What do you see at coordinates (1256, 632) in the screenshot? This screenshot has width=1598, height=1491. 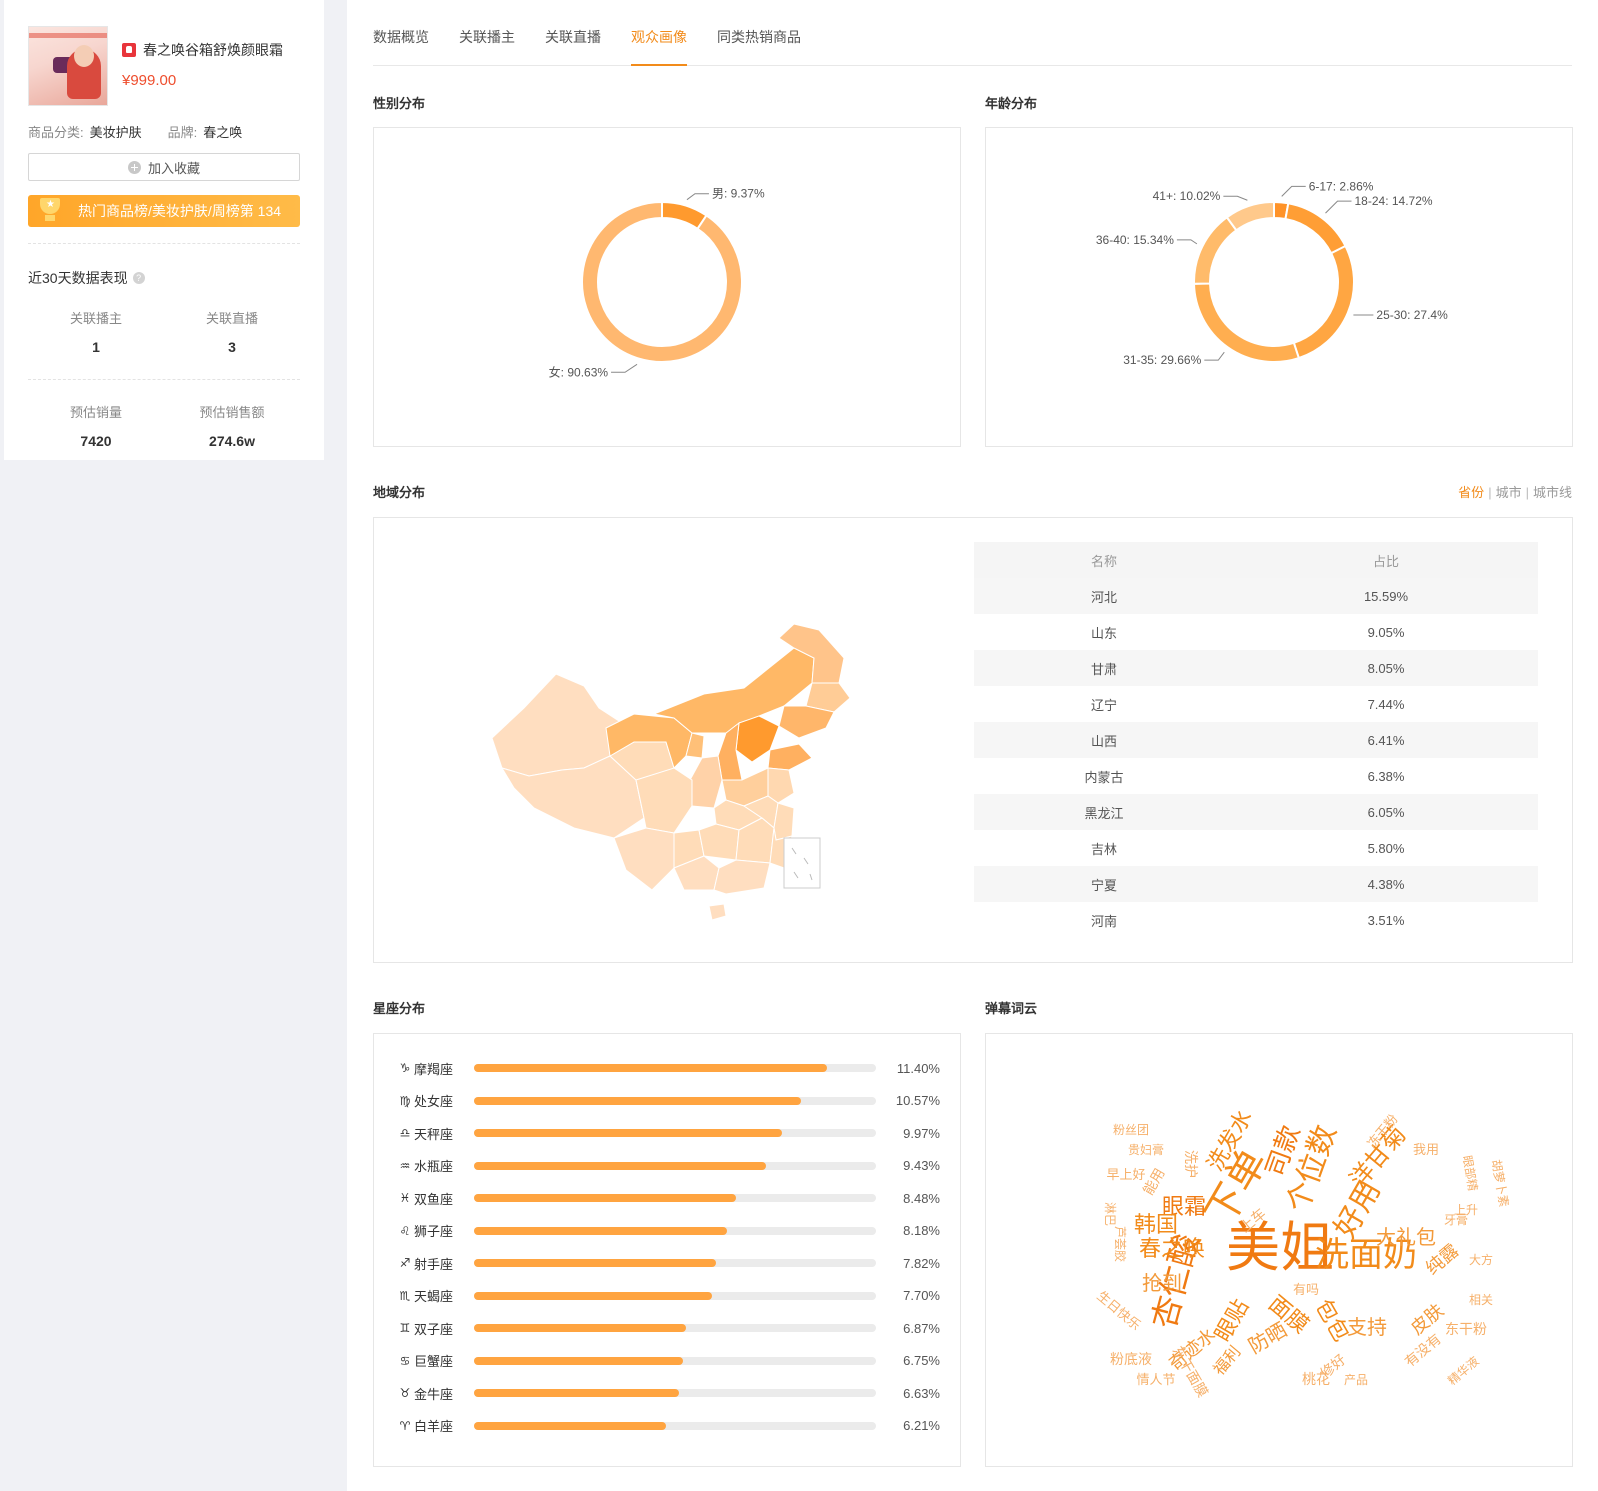 I see `table-row: 山东 9.05%` at bounding box center [1256, 632].